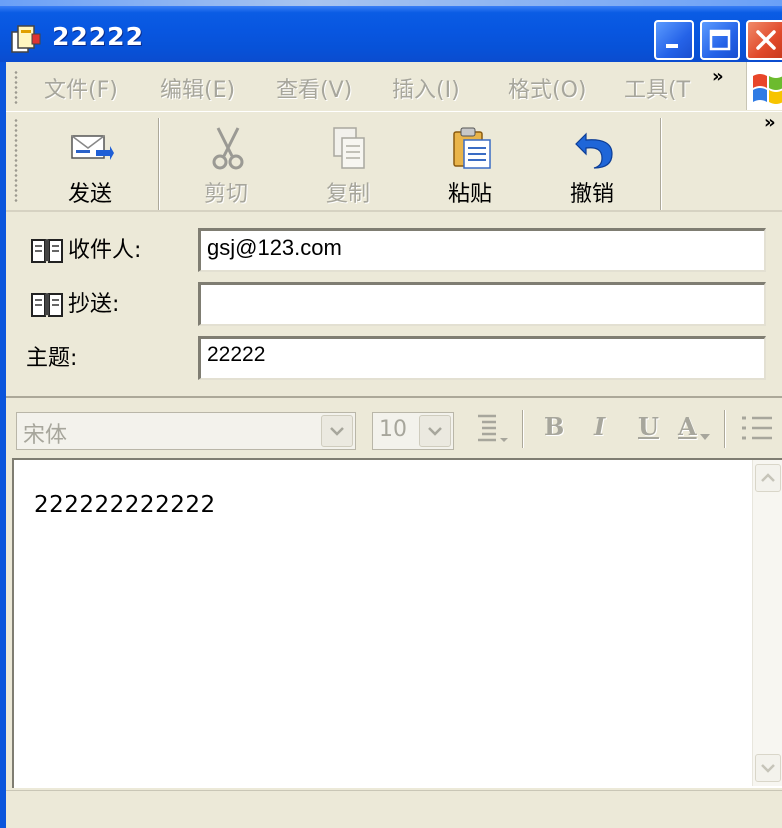 Image resolution: width=782 pixels, height=828 pixels. I want to click on scroll-up-button, so click(768, 478).